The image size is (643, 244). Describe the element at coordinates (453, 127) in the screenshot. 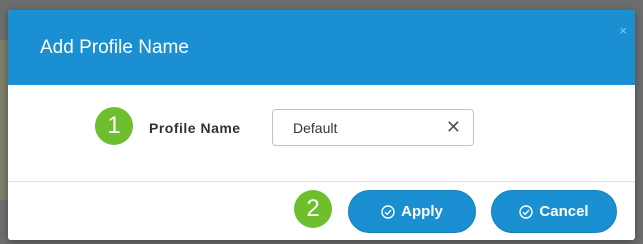

I see `clear-icon: ✕` at that location.